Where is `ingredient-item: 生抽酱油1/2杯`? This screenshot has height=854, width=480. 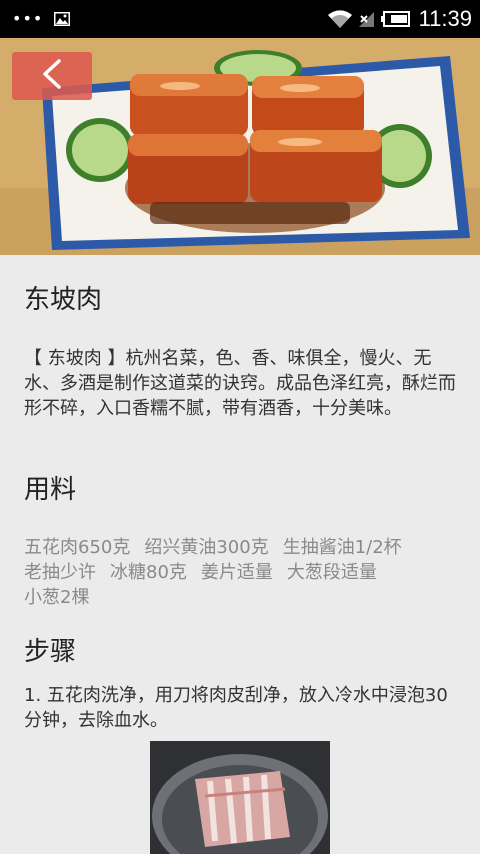 ingredient-item: 生抽酱油1/2杯 is located at coordinates (342, 547).